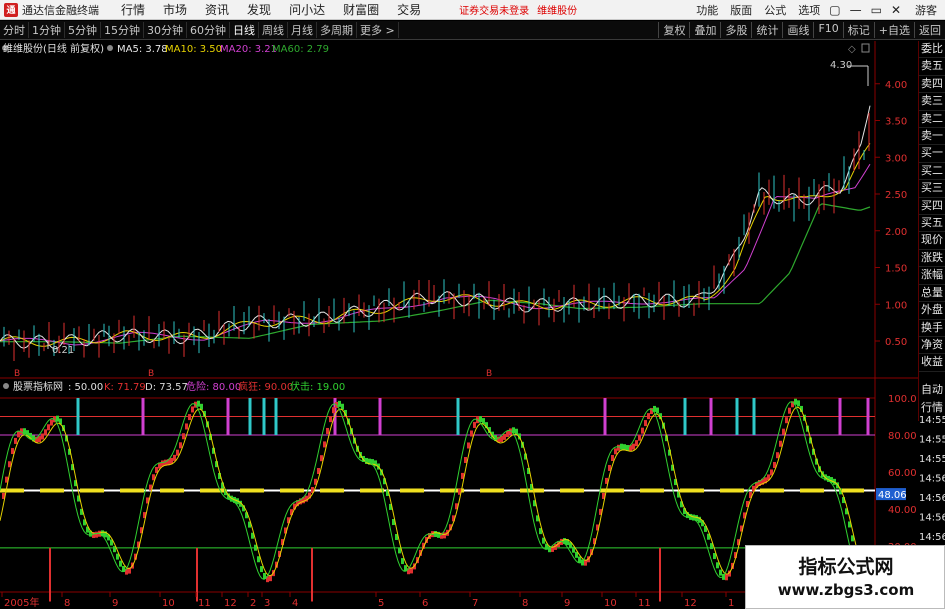 Image resolution: width=945 pixels, height=609 pixels. I want to click on toolbar-multistock-button: 多股, so click(735, 30).